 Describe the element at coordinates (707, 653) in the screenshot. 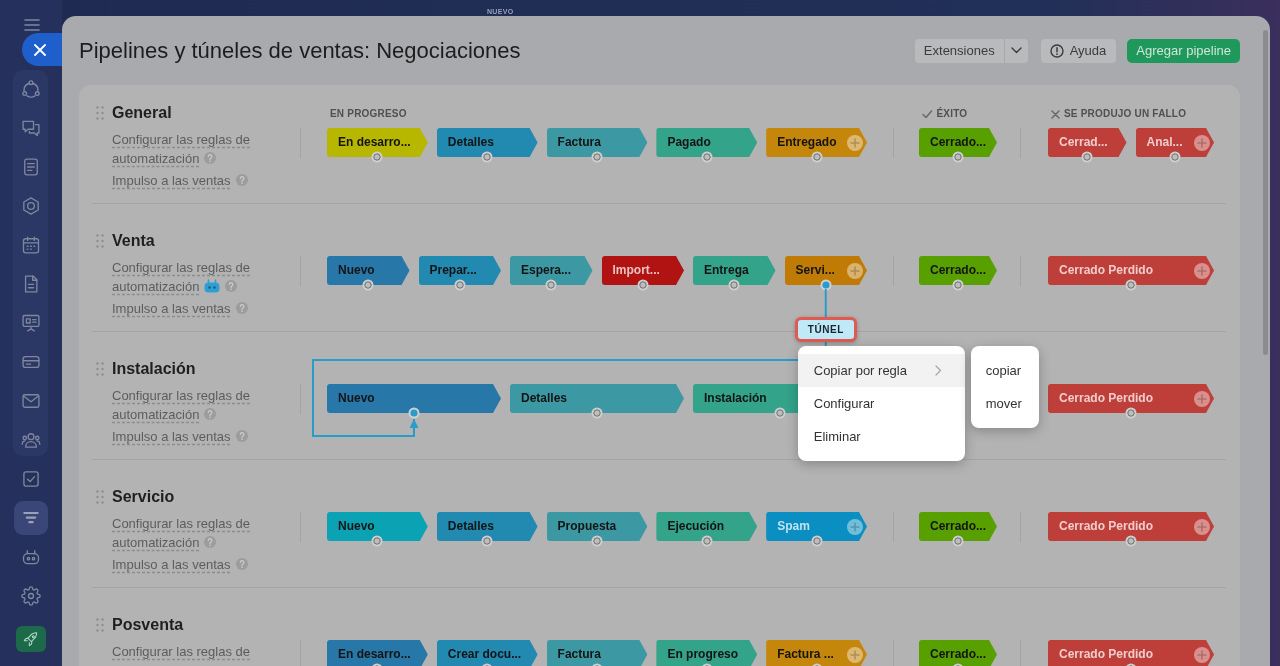

I see `pipeline-stage: En progreso` at that location.